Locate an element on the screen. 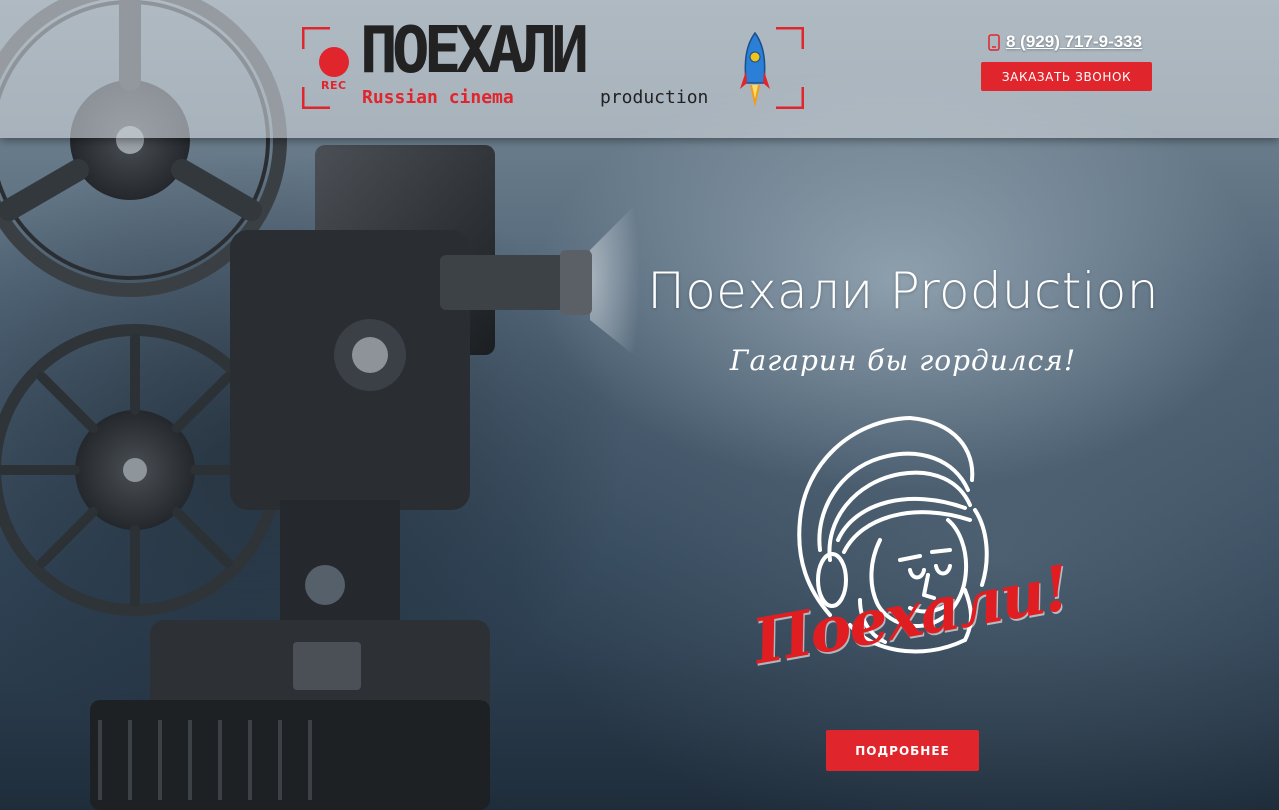  phone-link: 8 (929) 717-9-333 is located at coordinates (1065, 42).